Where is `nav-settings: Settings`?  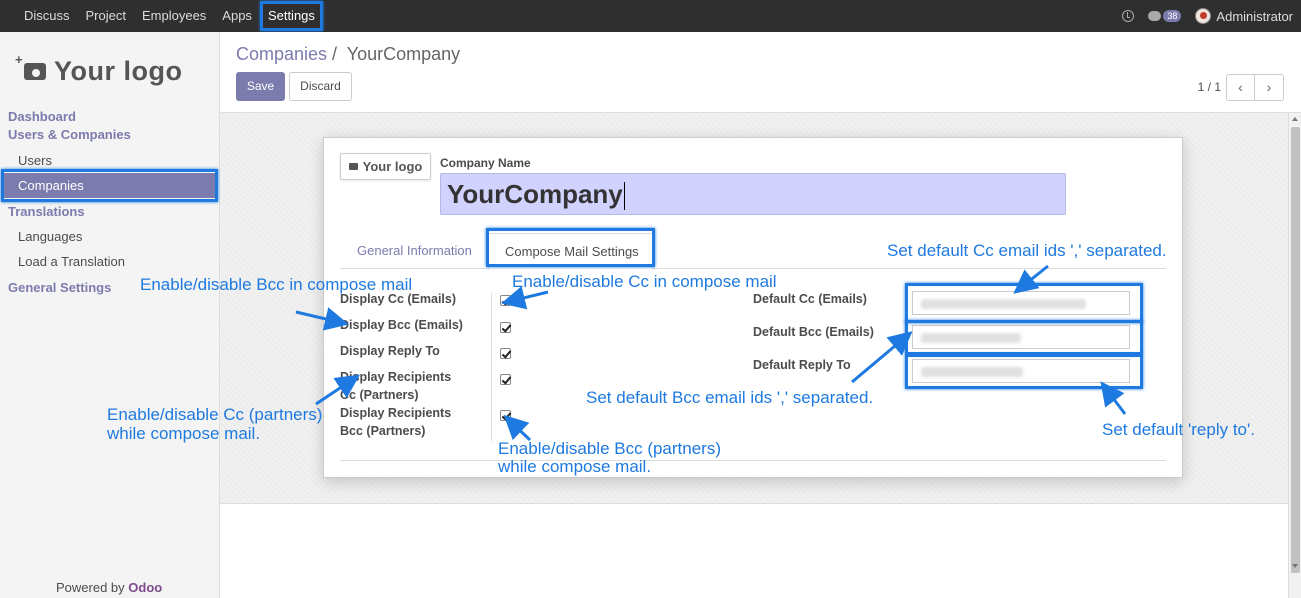 nav-settings: Settings is located at coordinates (291, 16).